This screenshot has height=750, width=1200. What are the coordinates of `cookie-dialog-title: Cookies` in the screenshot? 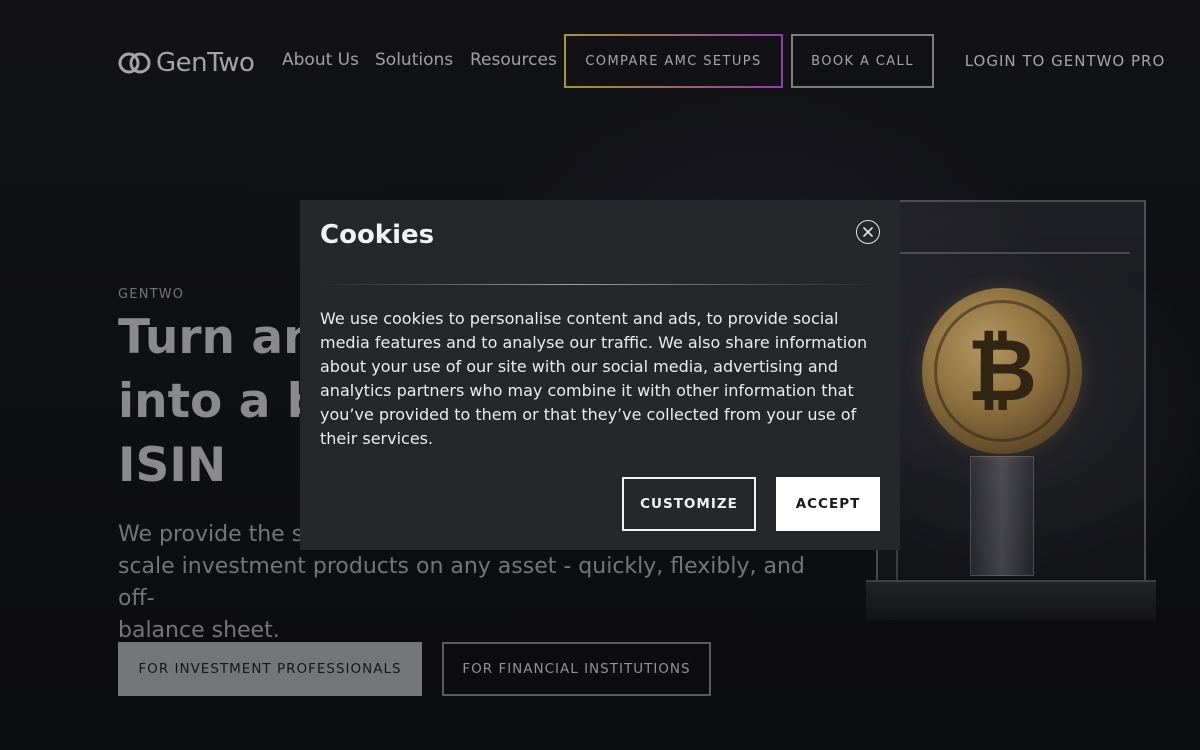 It's located at (377, 235).